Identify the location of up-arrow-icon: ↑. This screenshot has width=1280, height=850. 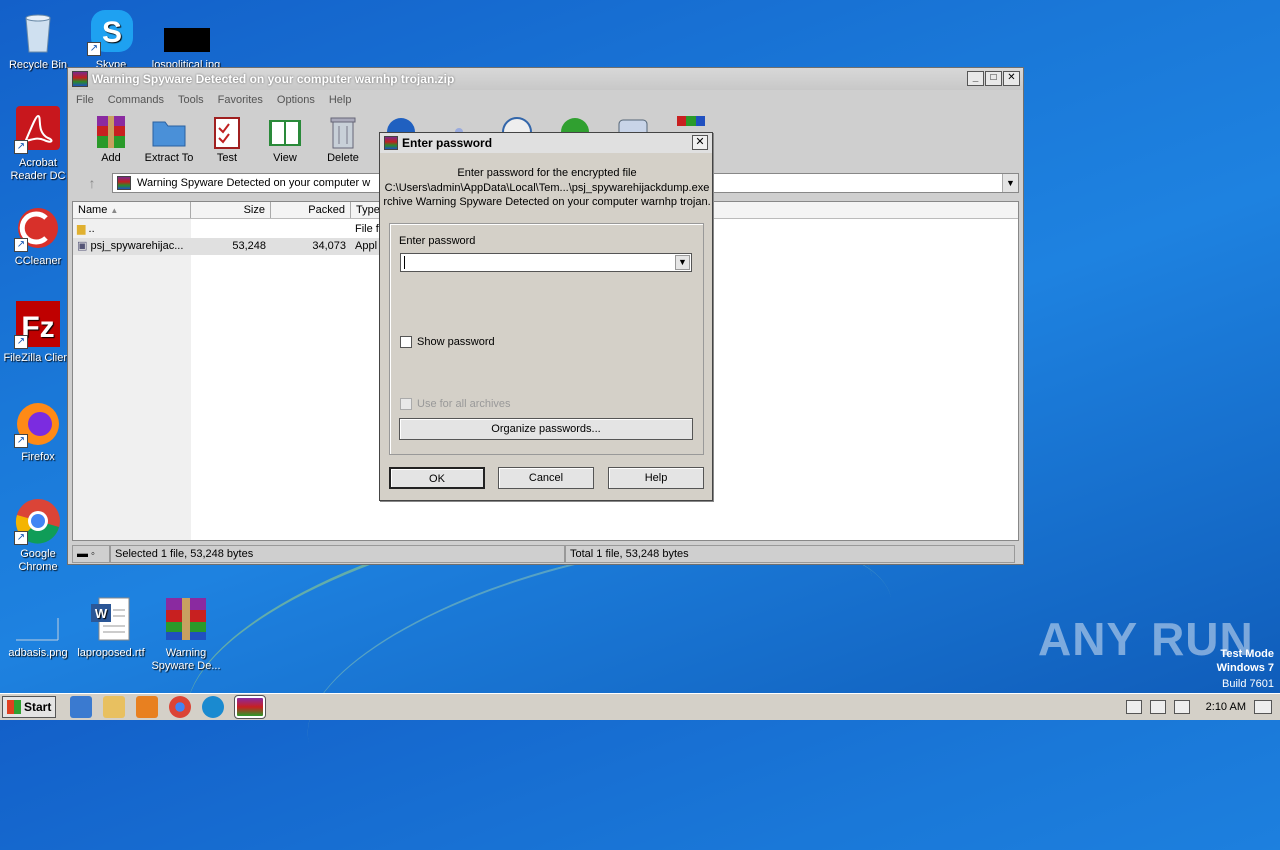
(92, 183).